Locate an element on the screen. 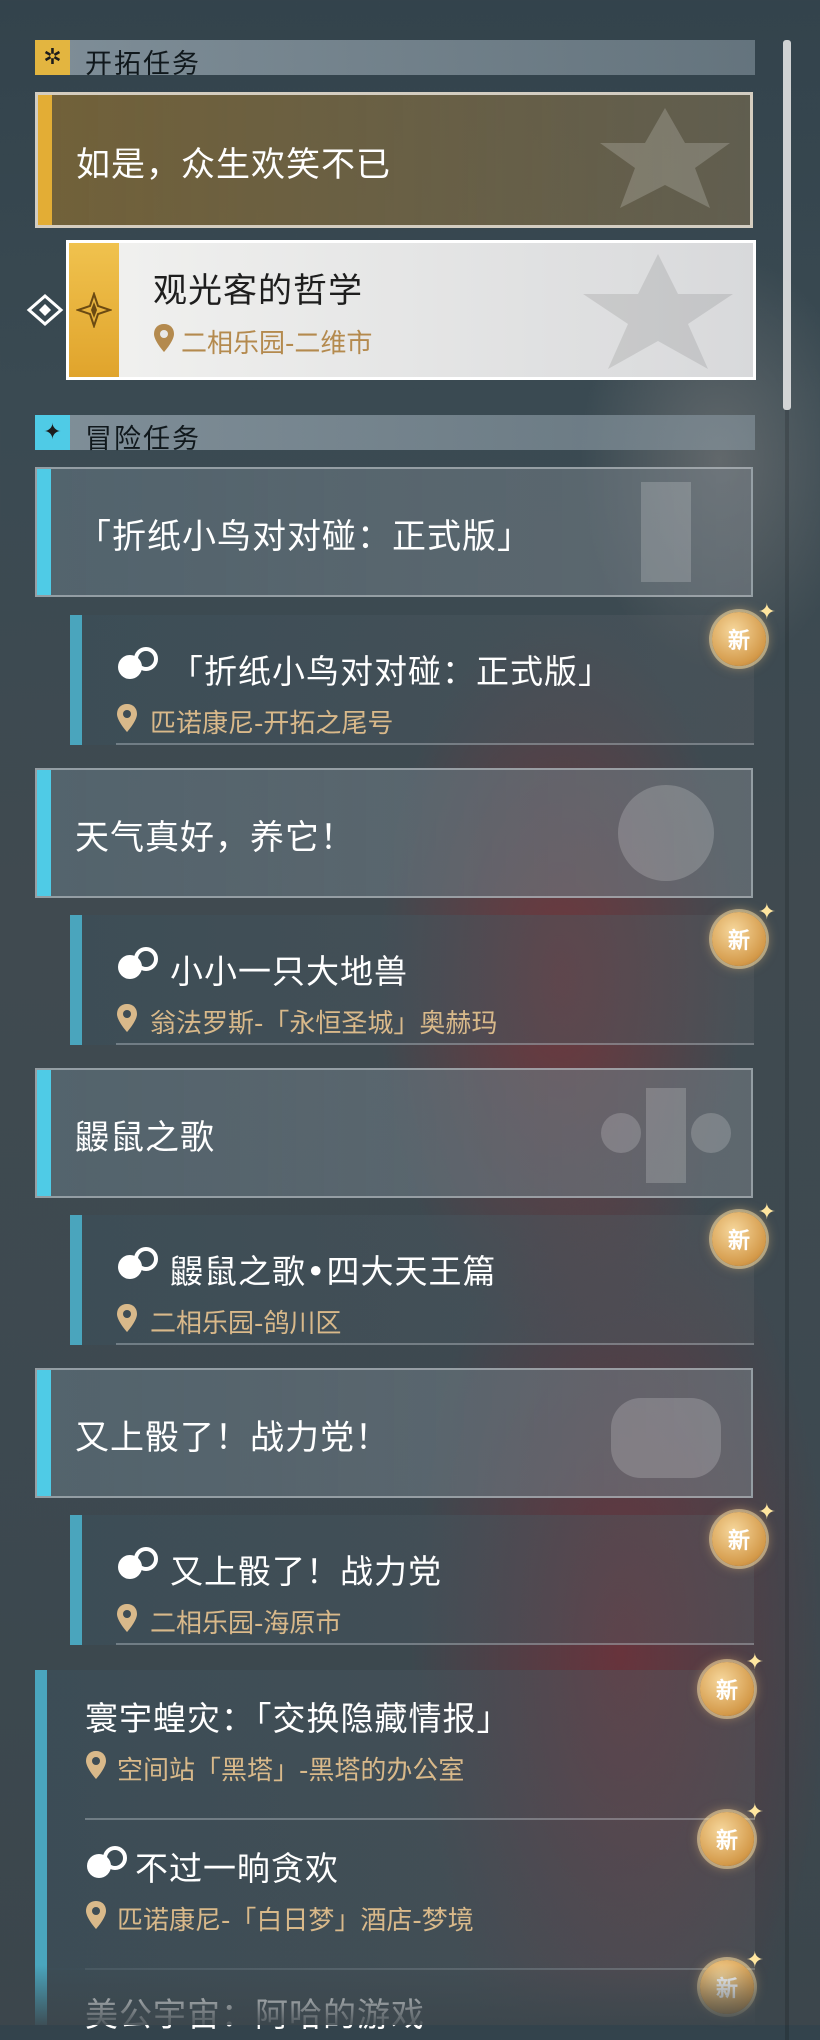 Image resolution: width=820 pixels, height=2040 pixels. group-title: 又上骰了！战力党！ is located at coordinates (232, 1438).